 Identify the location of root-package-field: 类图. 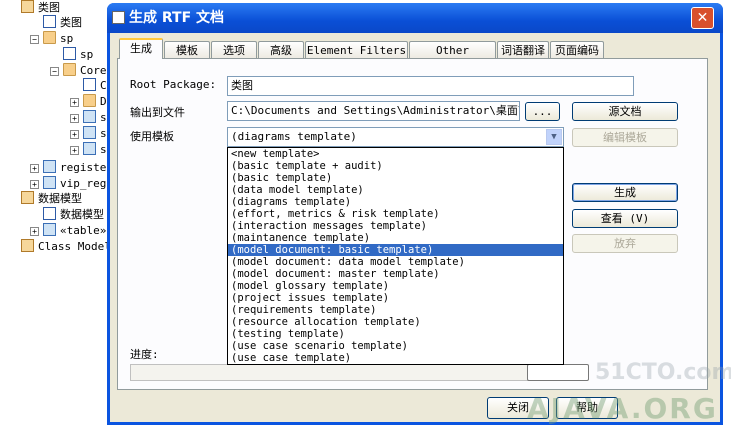
(430, 86).